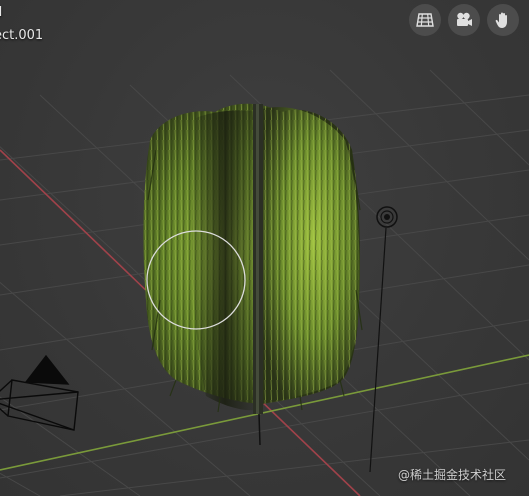  What do you see at coordinates (39, 392) in the screenshot?
I see `camera-object` at bounding box center [39, 392].